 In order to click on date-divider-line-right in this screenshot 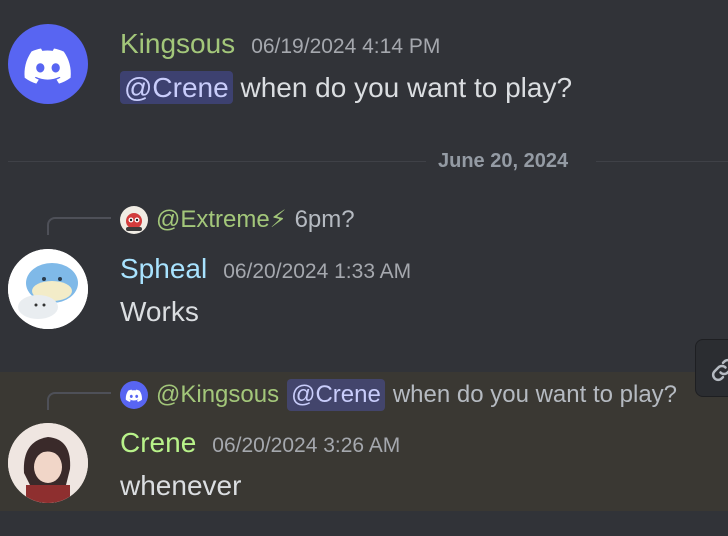, I will do `click(662, 161)`.